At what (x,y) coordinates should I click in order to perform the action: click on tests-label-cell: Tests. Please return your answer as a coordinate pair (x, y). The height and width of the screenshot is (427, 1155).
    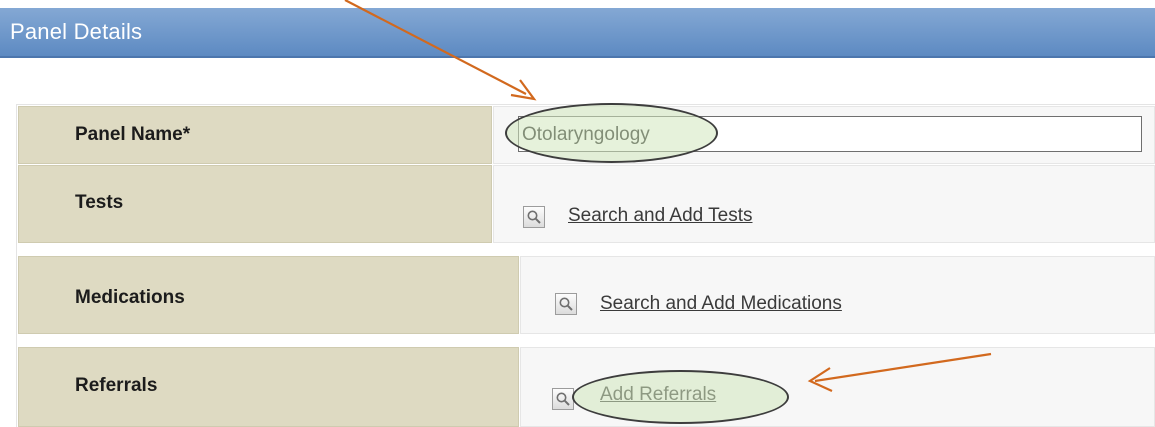
    Looking at the image, I should click on (255, 204).